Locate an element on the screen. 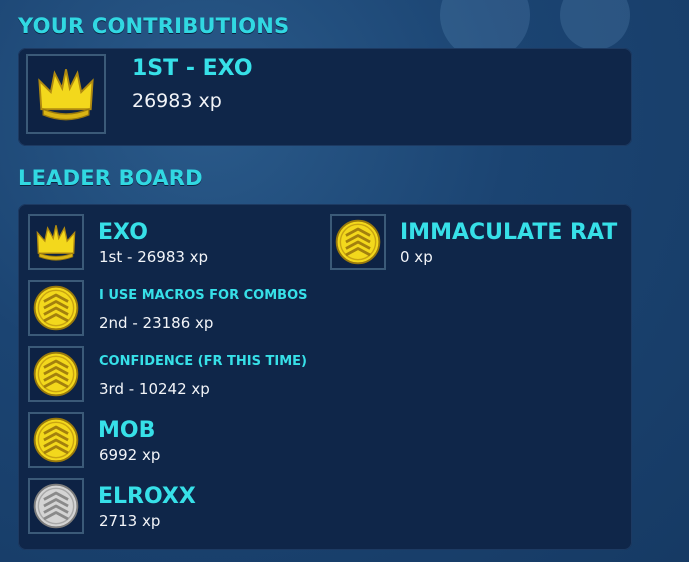 Image resolution: width=689 pixels, height=562 pixels. entry-detail: 1st - 26983 xp is located at coordinates (154, 257).